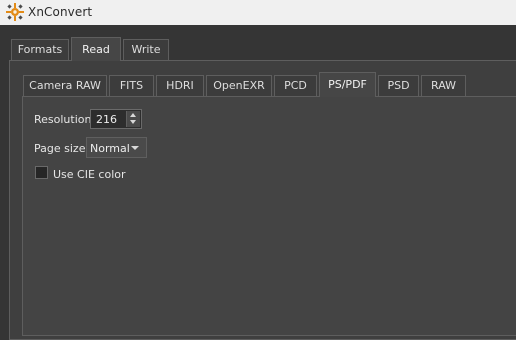 This screenshot has width=516, height=340. What do you see at coordinates (63, 119) in the screenshot?
I see `resolution-label: Resolution` at bounding box center [63, 119].